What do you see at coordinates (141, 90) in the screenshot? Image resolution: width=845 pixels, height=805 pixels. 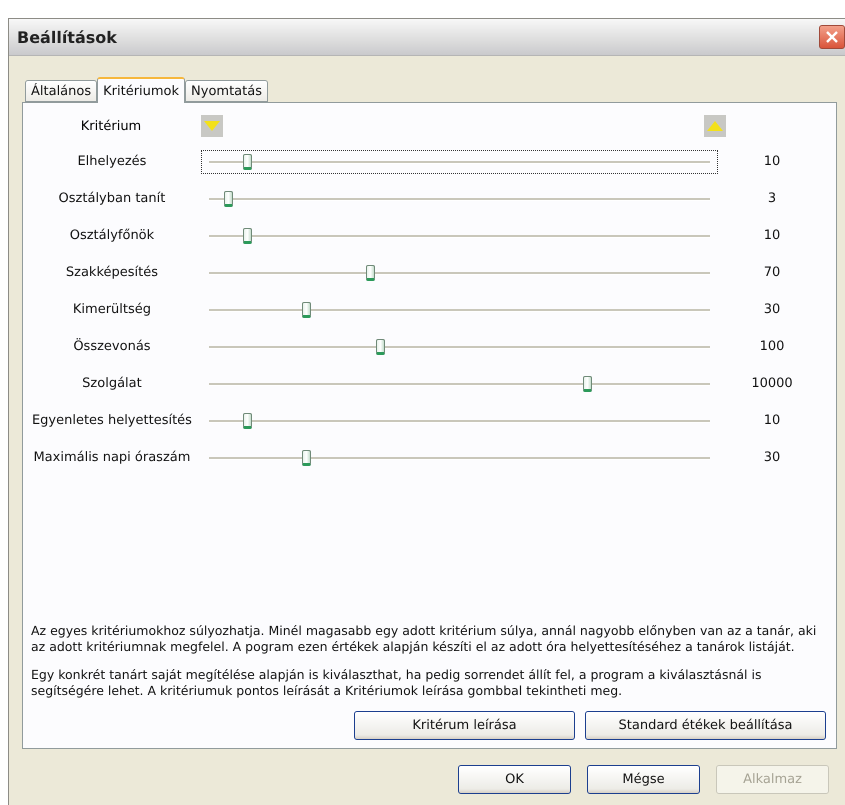 I see `tab: Kritériumok` at bounding box center [141, 90].